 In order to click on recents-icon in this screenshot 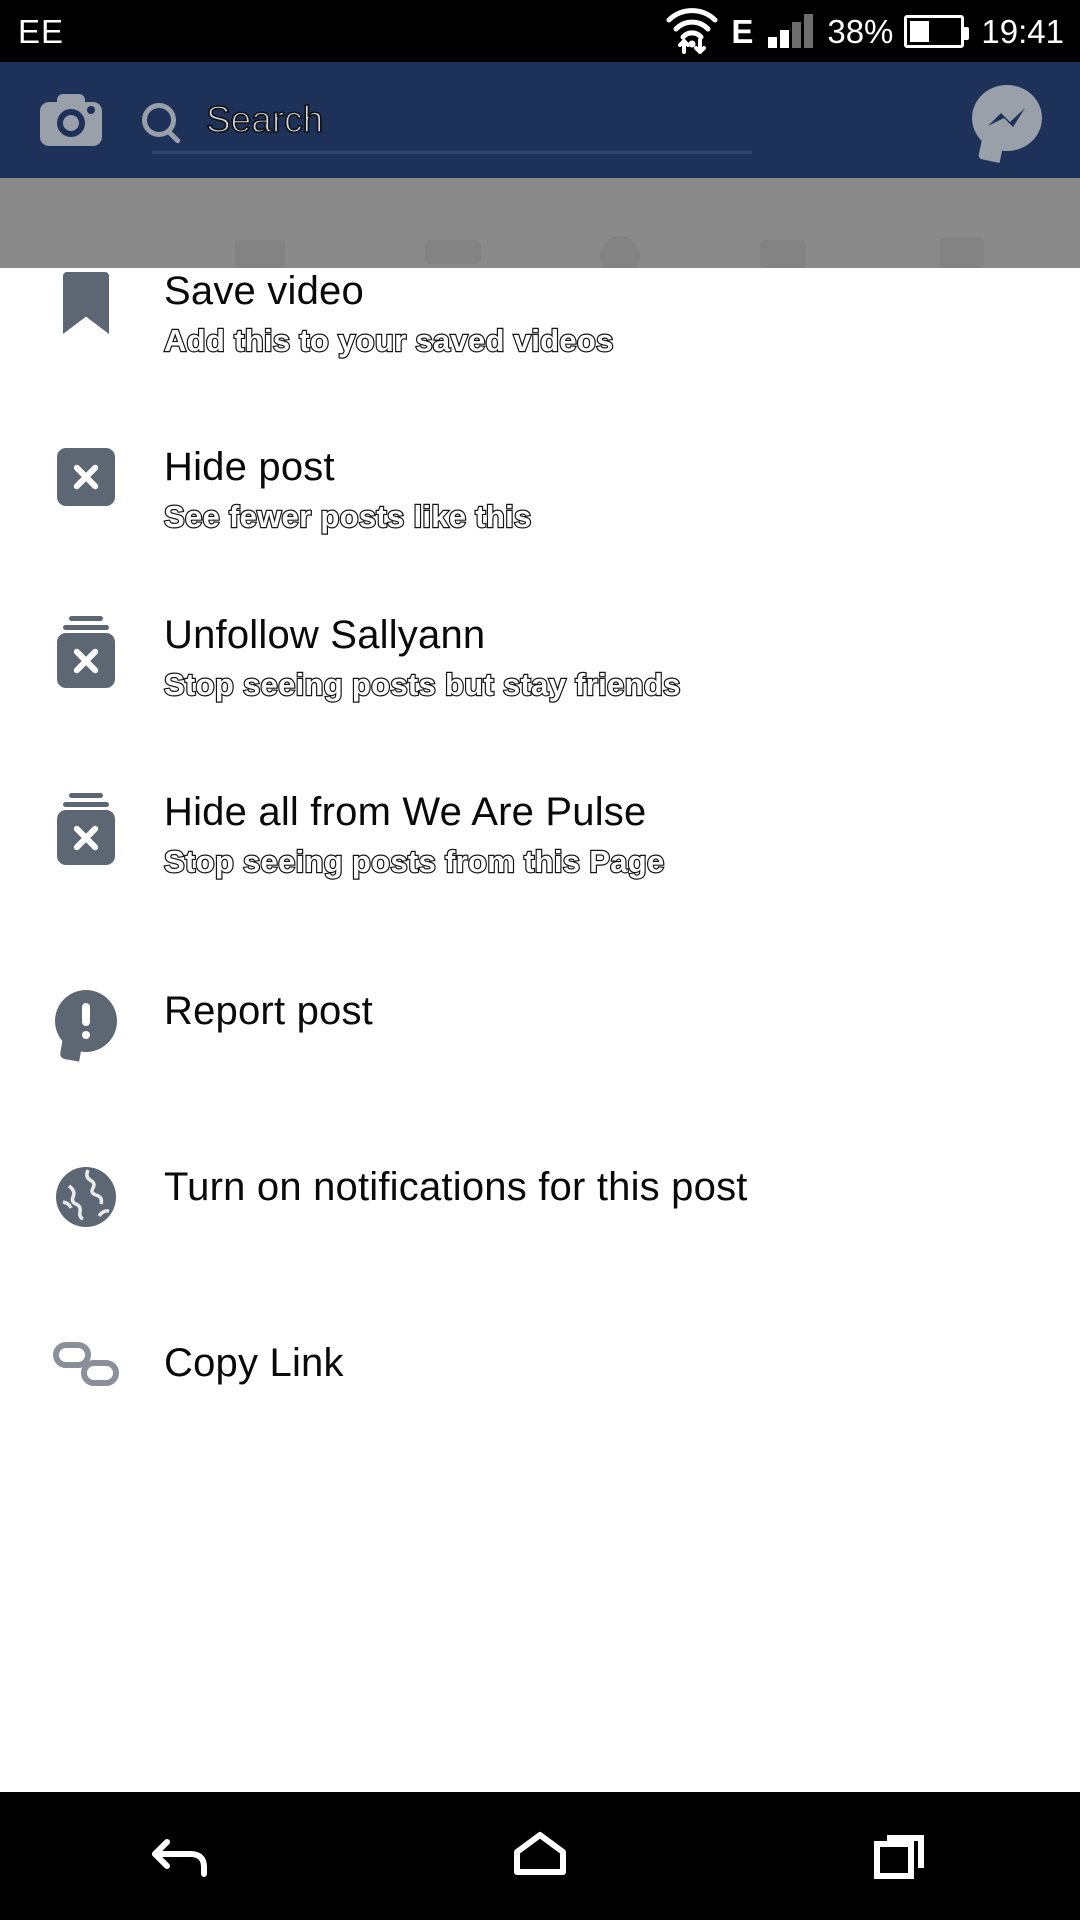, I will do `click(900, 1856)`.